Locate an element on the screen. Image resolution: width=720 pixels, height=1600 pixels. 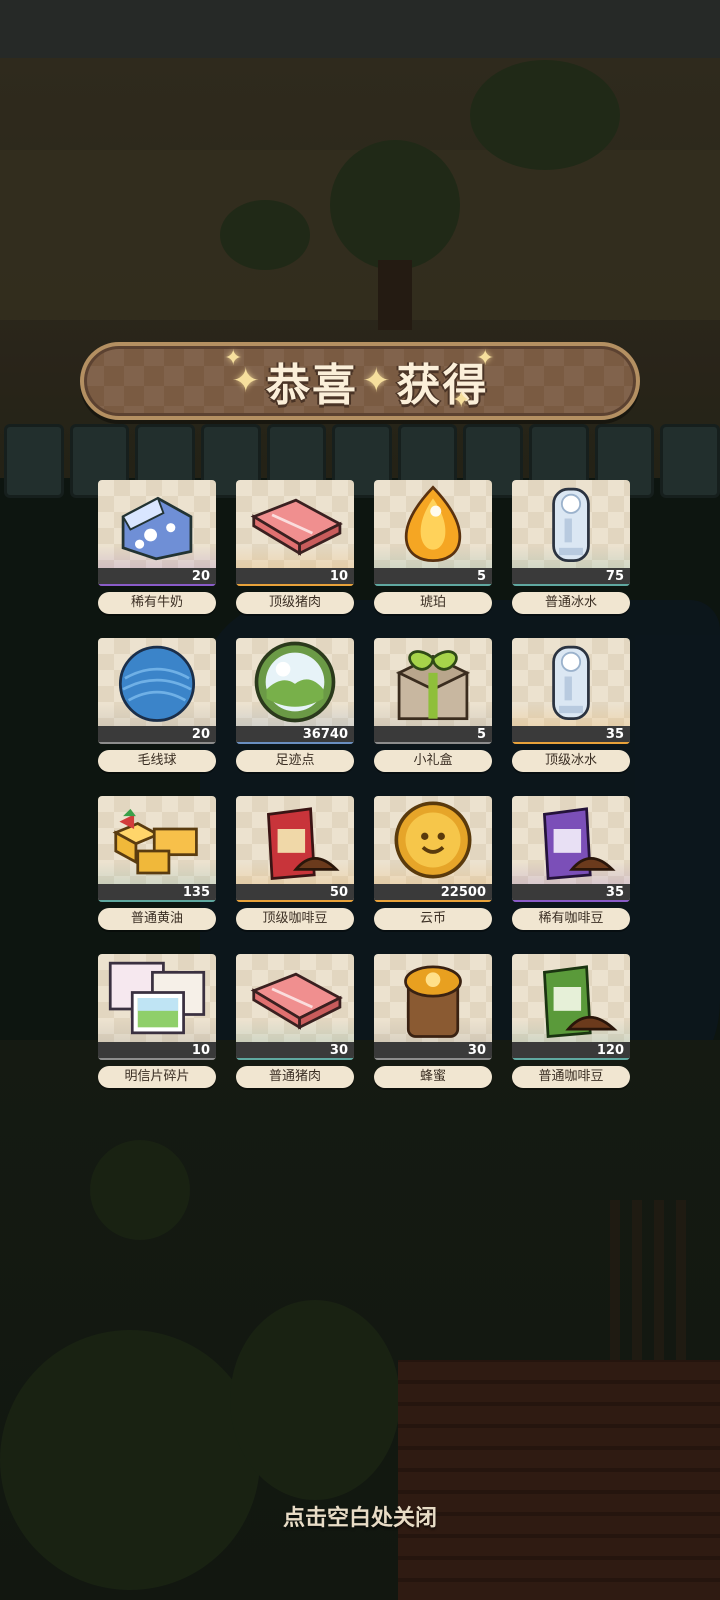
item-name: 蜂蜜 is located at coordinates (433, 1077).